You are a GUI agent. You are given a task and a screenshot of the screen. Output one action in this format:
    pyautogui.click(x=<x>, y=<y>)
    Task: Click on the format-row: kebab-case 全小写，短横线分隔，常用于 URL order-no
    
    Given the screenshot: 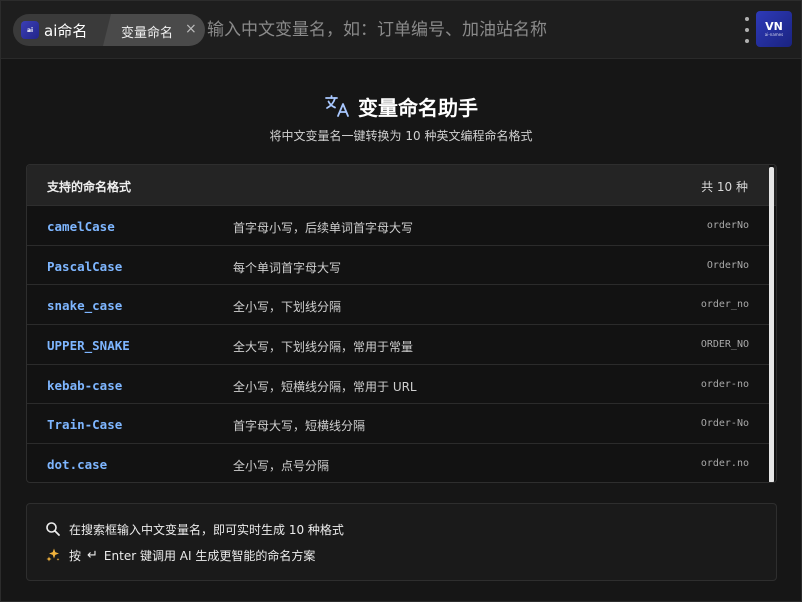 What is the action you would take?
    pyautogui.click(x=398, y=385)
    